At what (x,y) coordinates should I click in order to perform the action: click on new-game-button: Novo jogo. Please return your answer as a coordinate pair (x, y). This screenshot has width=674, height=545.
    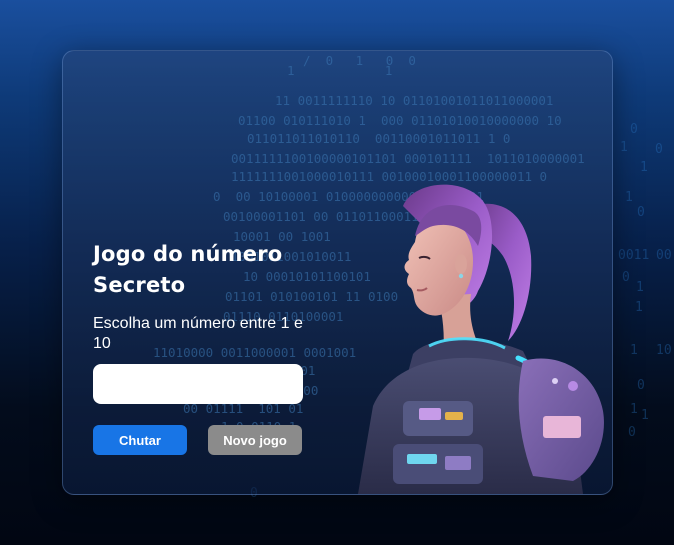
    Looking at the image, I should click on (255, 440).